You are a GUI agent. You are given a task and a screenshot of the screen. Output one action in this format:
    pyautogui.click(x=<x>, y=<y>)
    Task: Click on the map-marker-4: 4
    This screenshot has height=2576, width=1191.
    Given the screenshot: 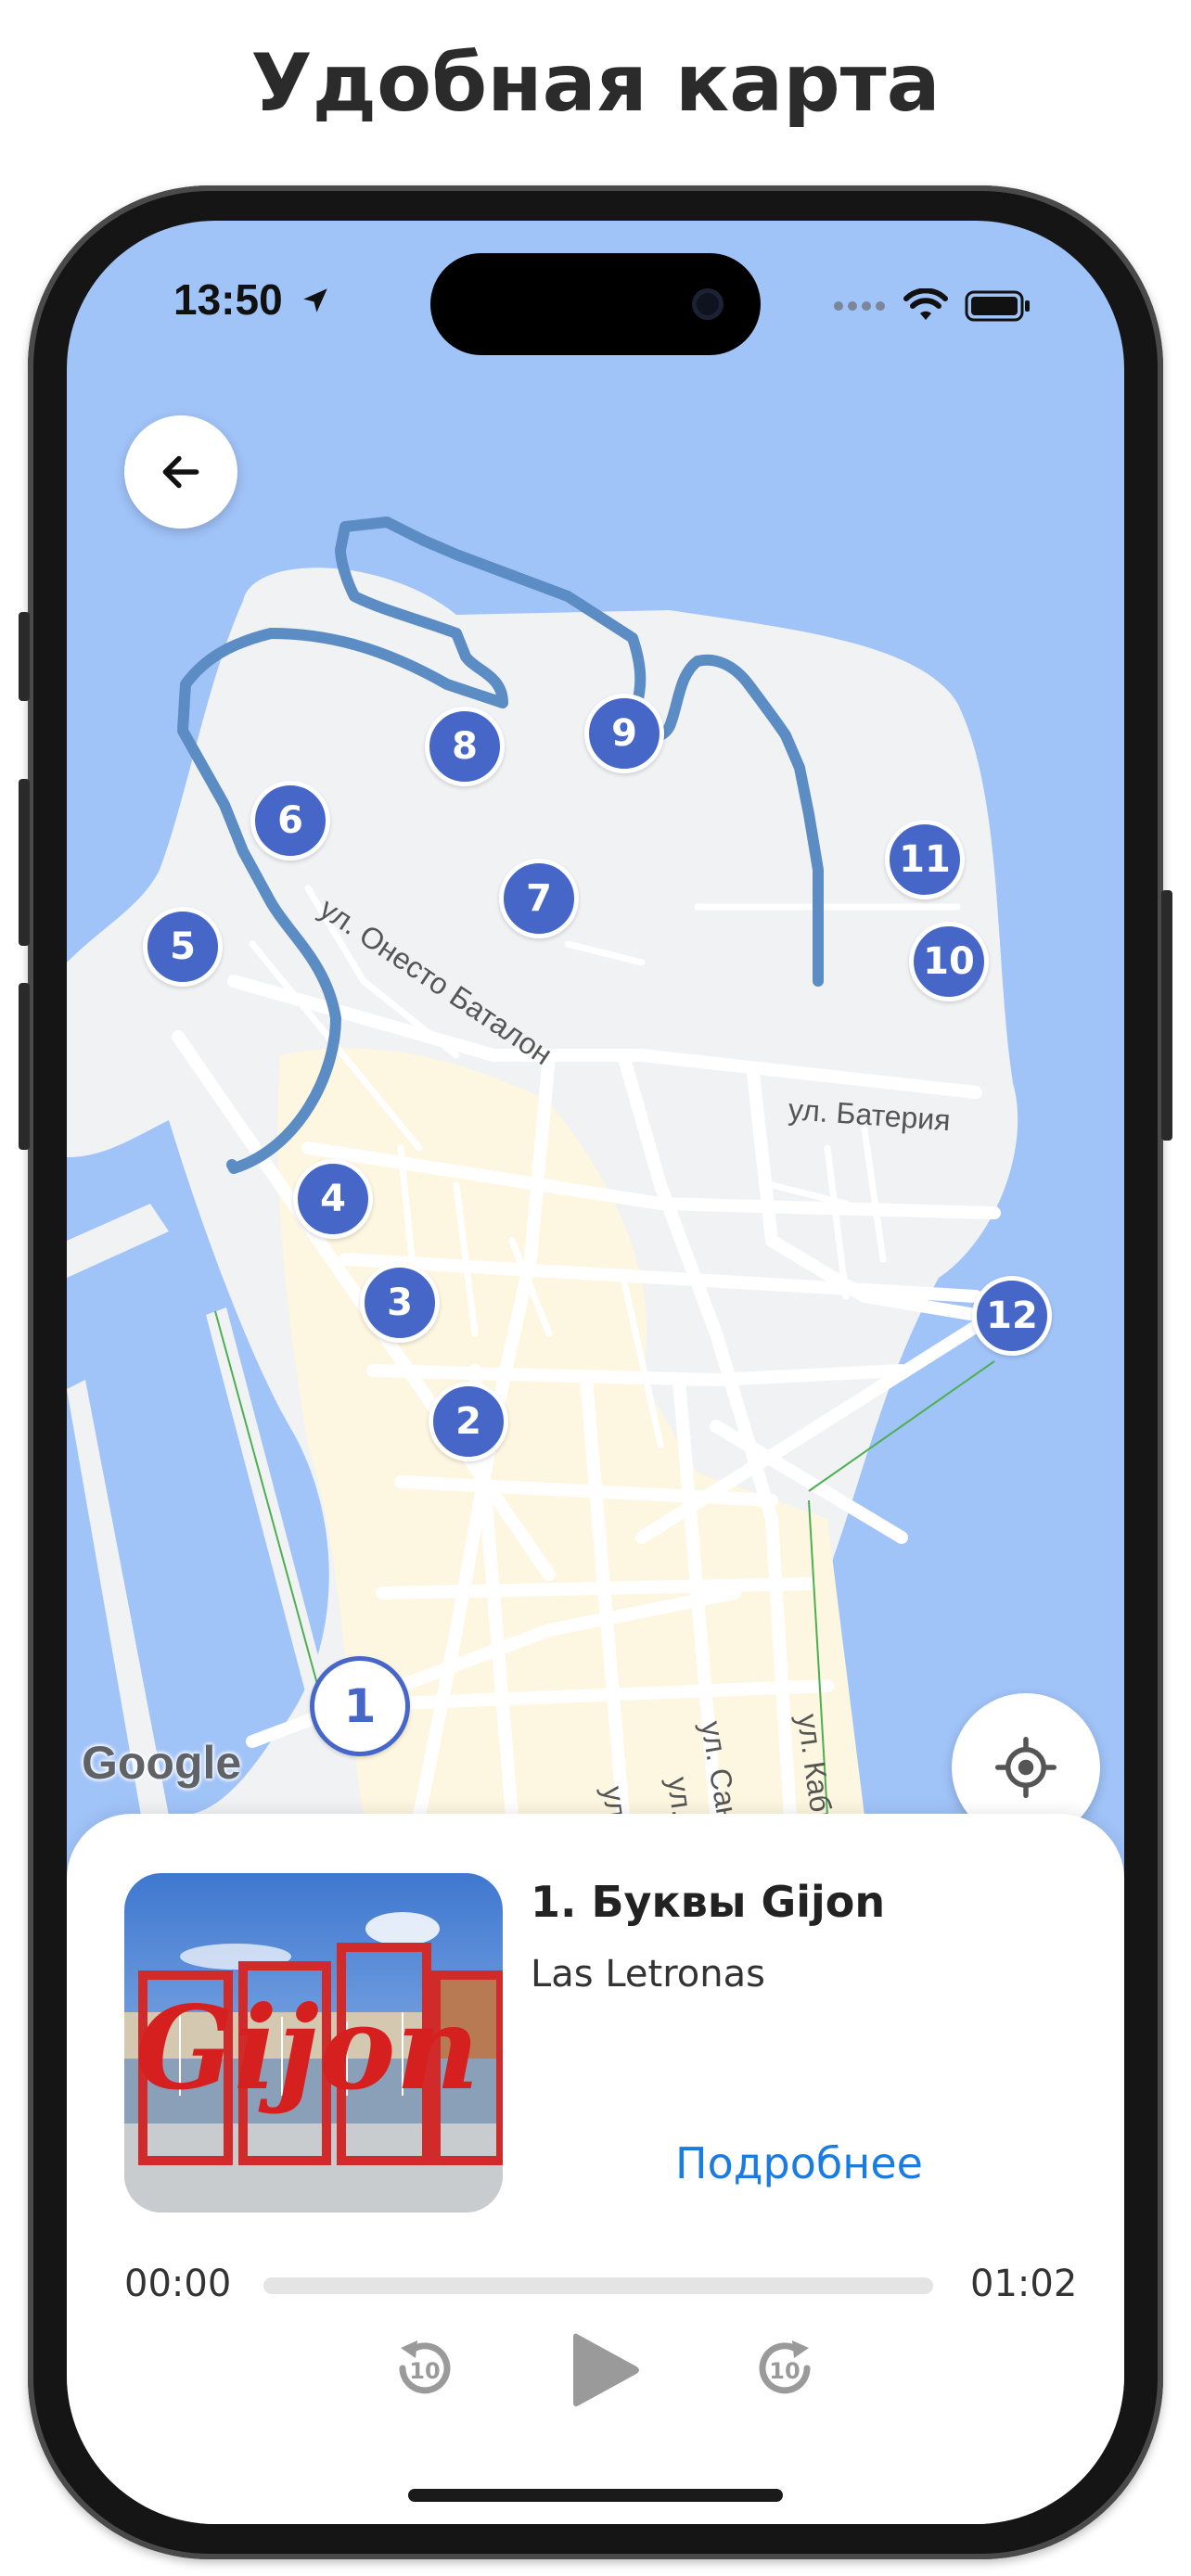 What is the action you would take?
    pyautogui.click(x=333, y=1199)
    